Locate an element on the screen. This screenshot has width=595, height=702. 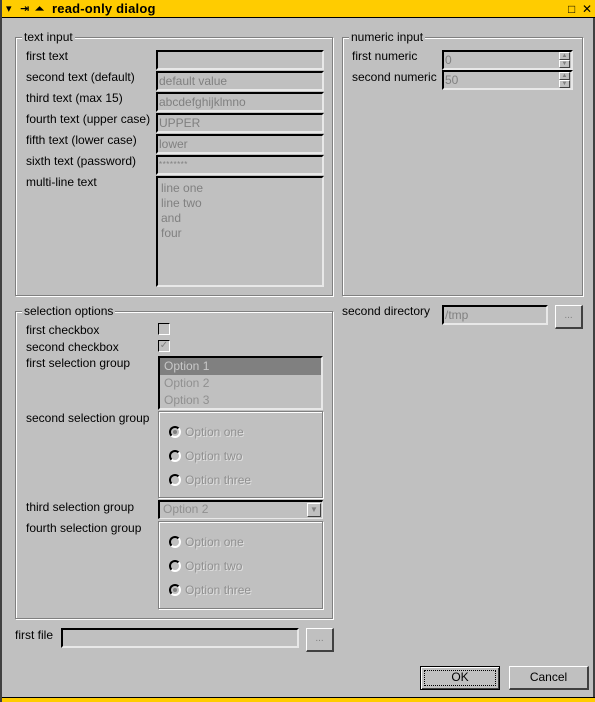
menu-icon: ▾ is located at coordinates (9, 9).